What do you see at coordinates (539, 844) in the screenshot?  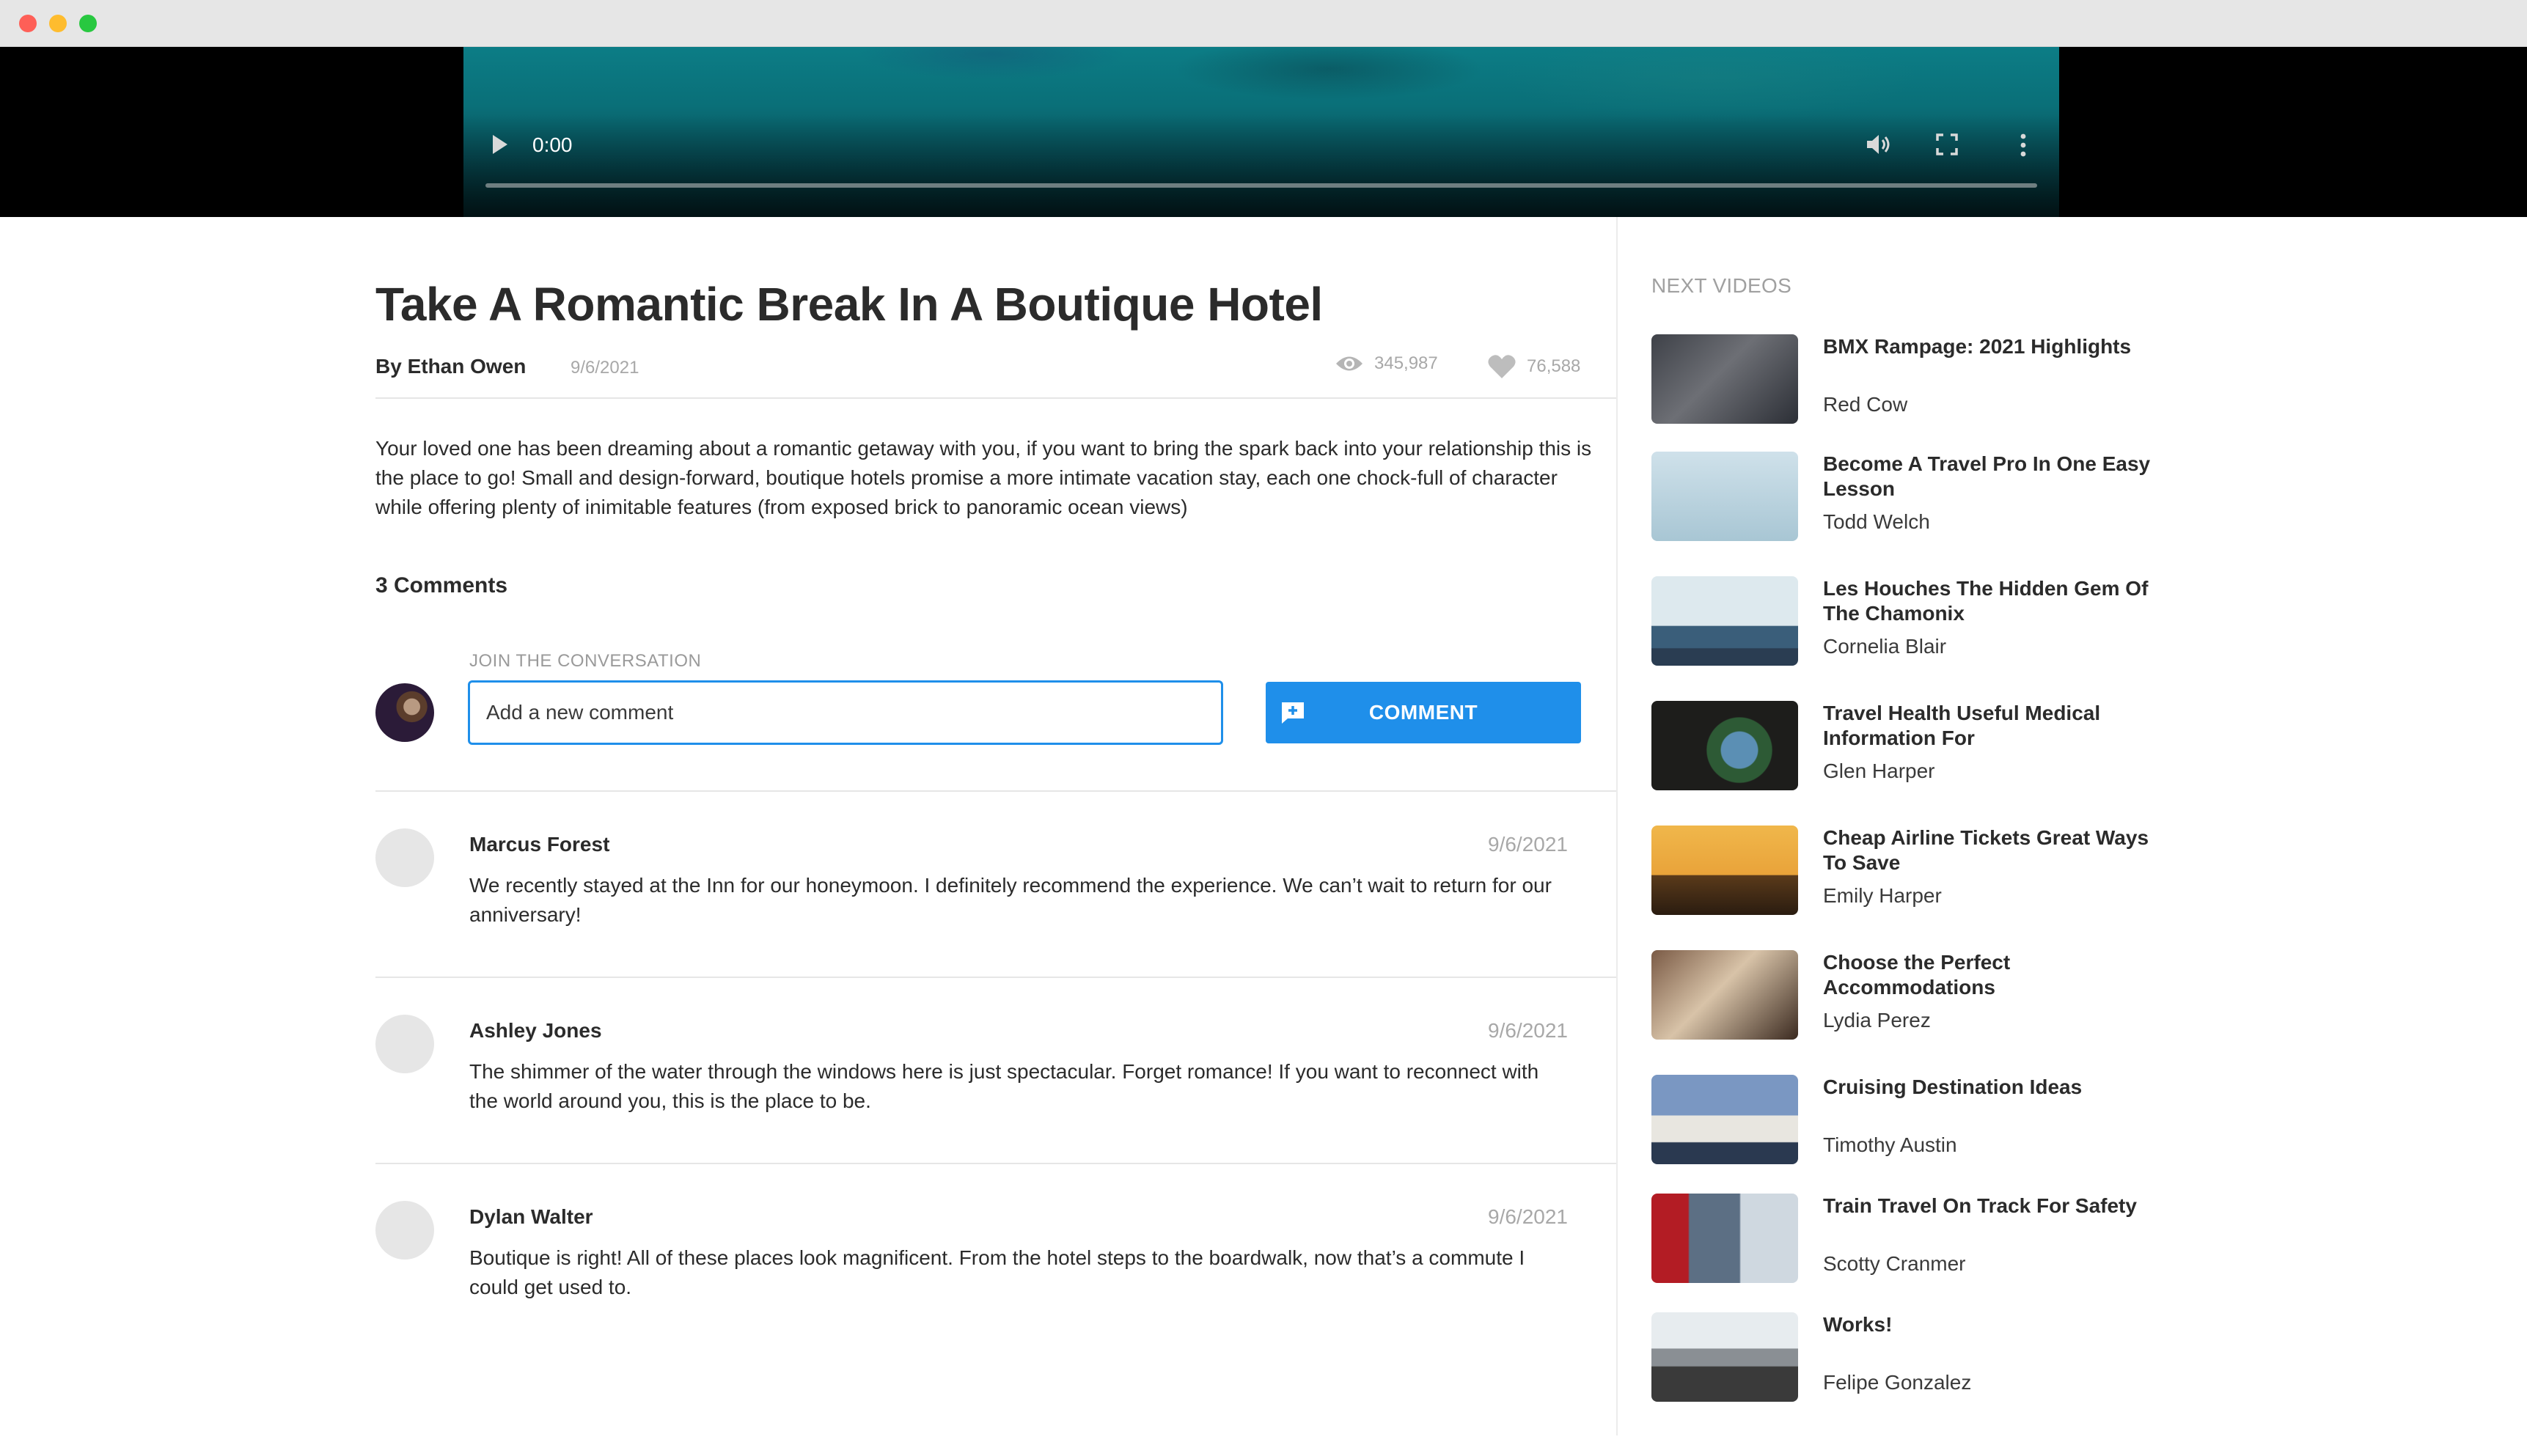 I see `commenter-name: Marcus Forest` at bounding box center [539, 844].